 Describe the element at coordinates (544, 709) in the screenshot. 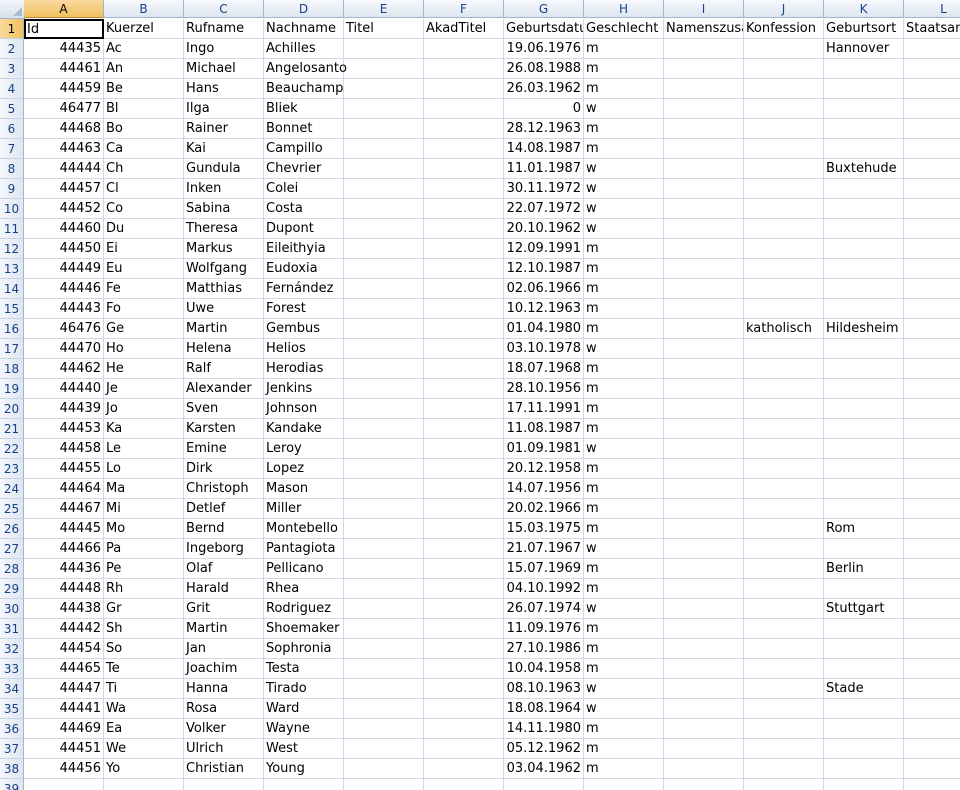

I see `table-cell: 18.08.1964` at that location.